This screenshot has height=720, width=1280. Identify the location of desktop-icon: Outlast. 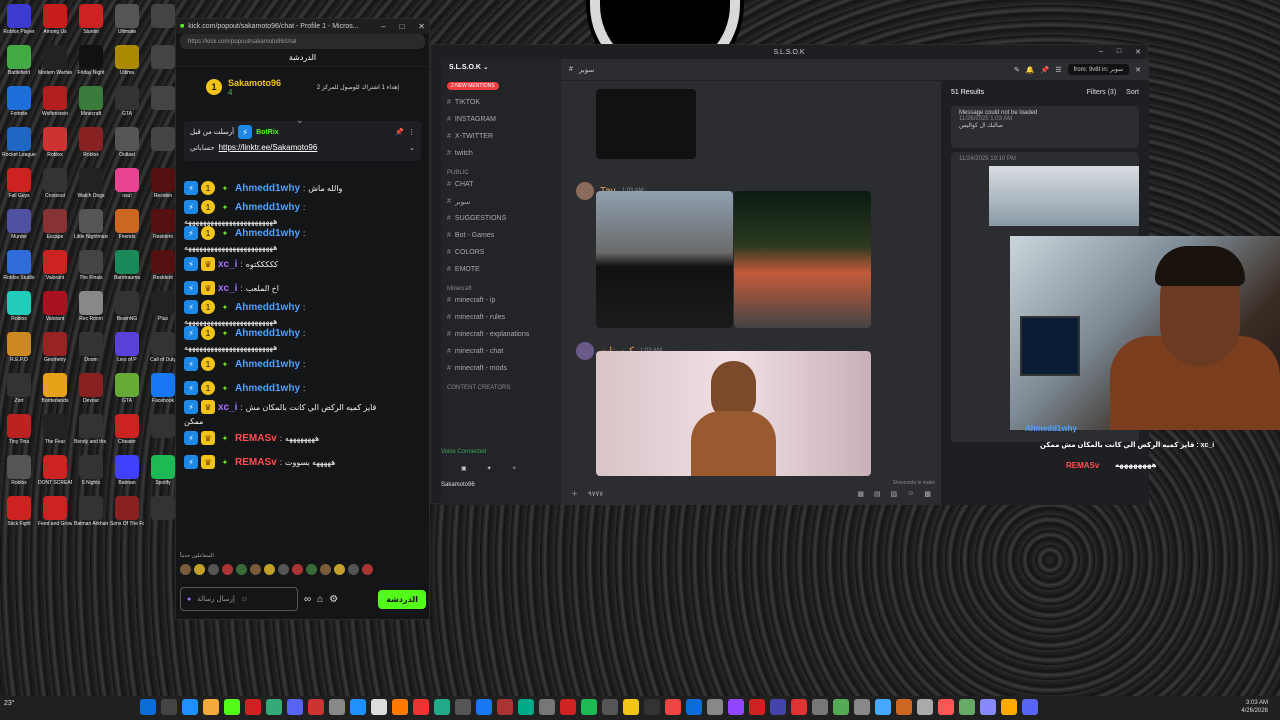
(127, 147).